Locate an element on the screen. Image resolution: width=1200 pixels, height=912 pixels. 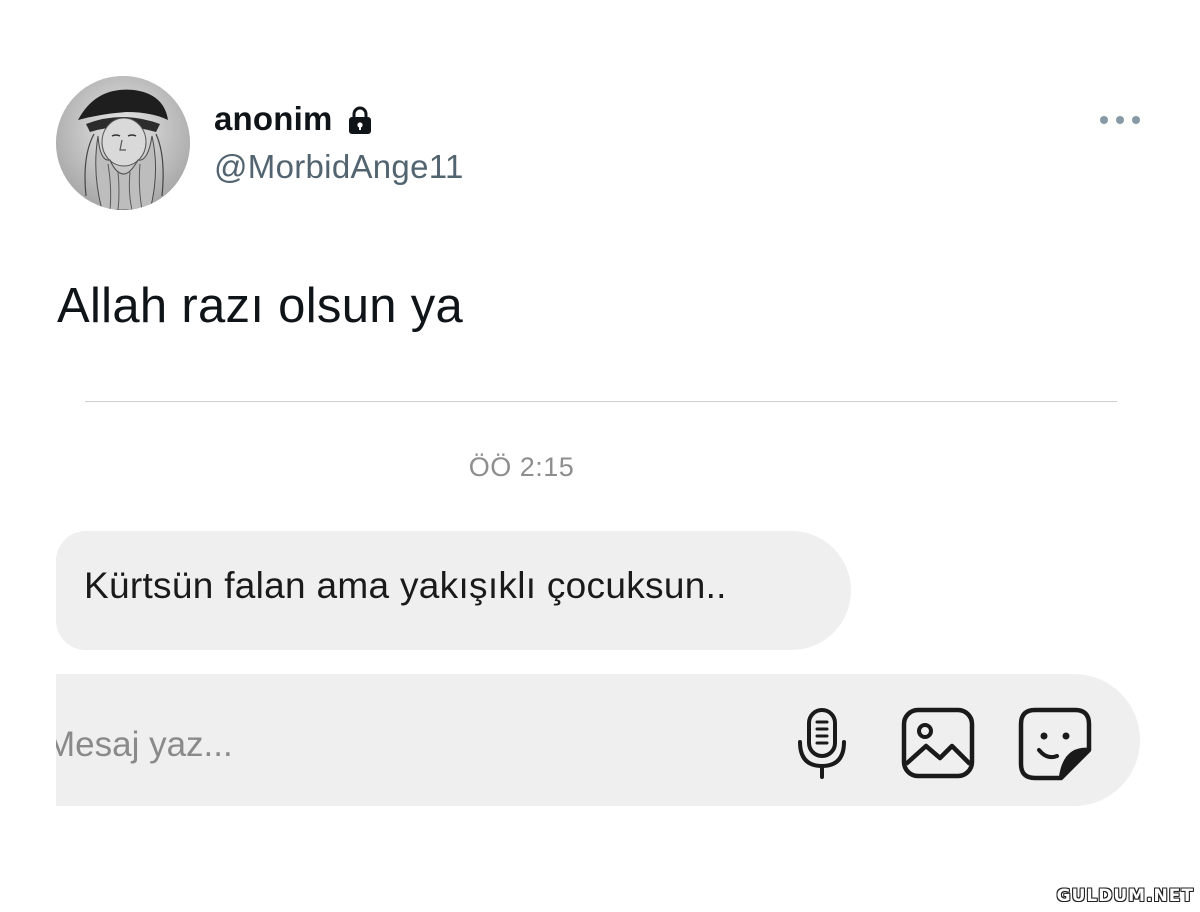
divider is located at coordinates (601, 401).